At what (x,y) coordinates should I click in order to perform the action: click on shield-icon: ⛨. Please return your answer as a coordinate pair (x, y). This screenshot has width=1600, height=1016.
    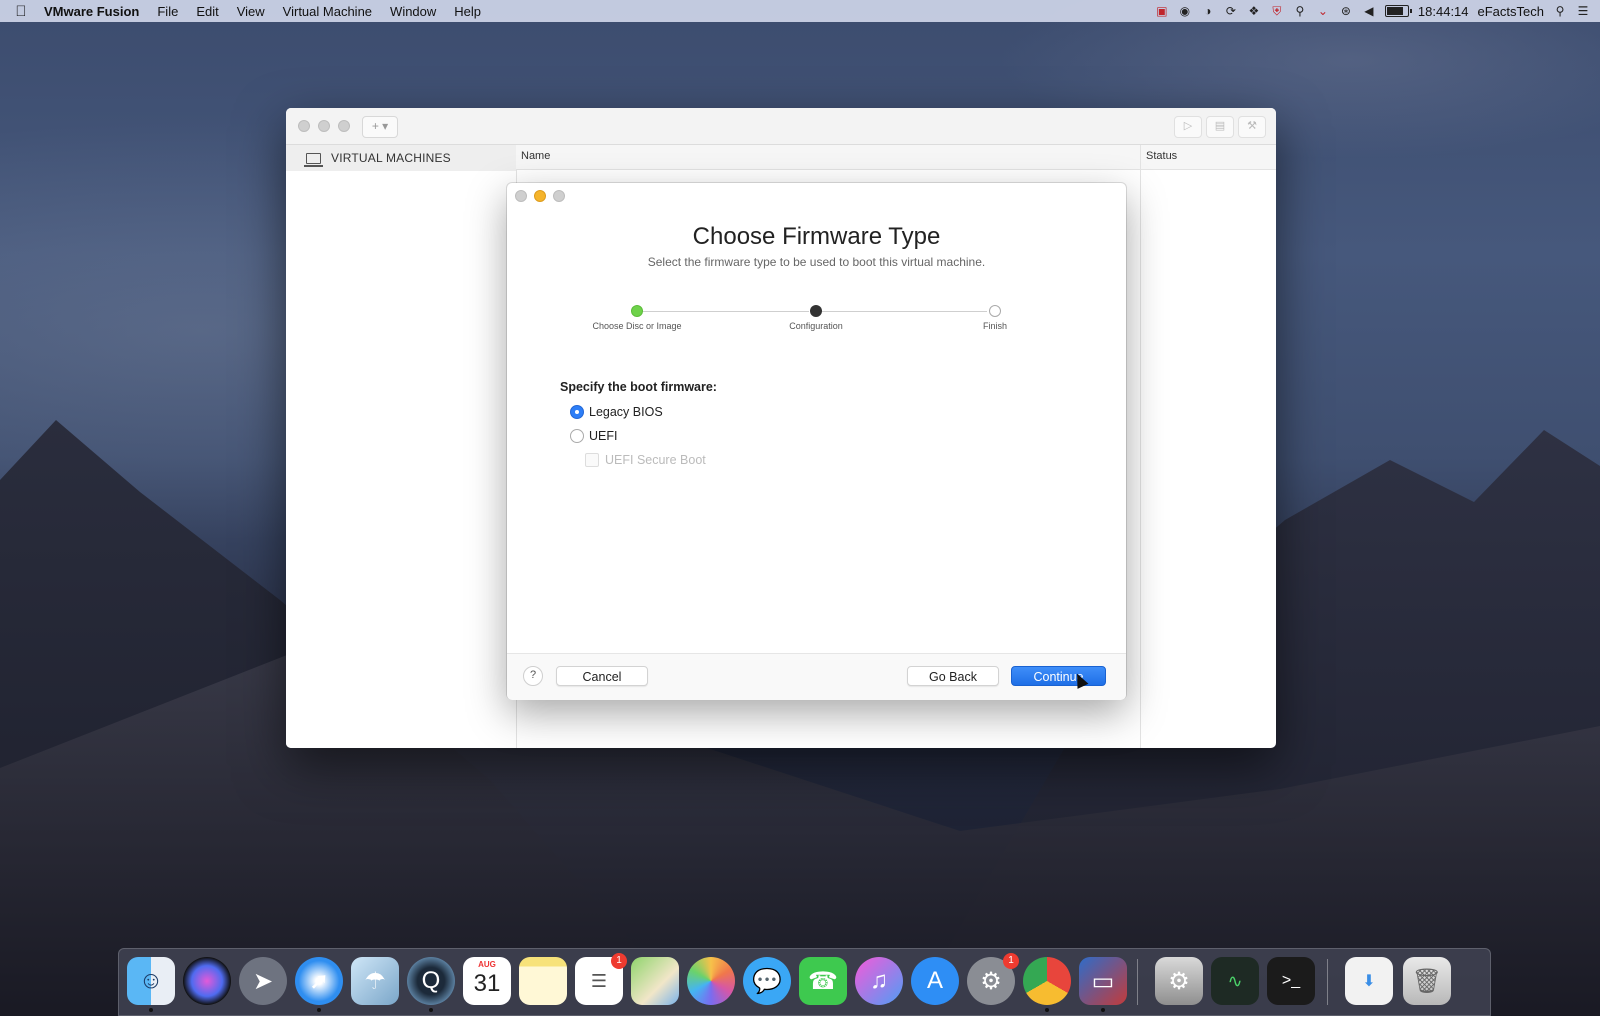
    Looking at the image, I should click on (1277, 11).